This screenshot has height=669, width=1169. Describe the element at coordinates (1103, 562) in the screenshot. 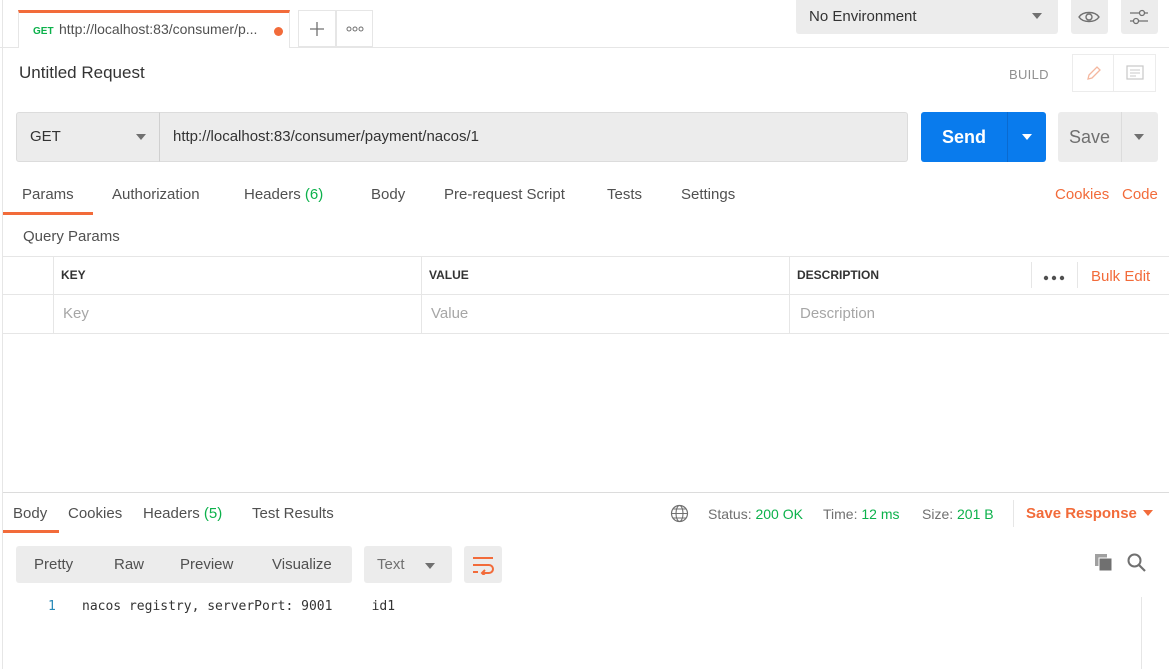

I see `copy-icon` at that location.